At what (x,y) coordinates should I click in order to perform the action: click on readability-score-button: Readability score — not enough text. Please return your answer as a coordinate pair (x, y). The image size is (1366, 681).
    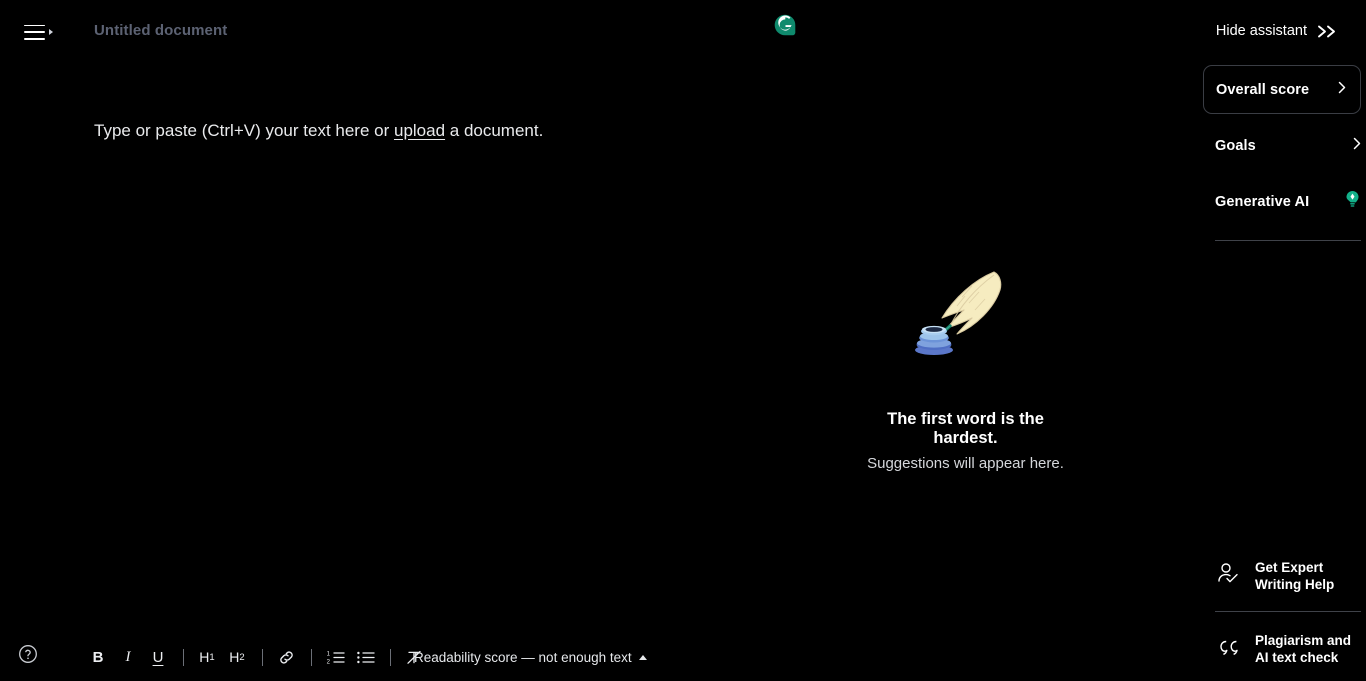
    Looking at the image, I should click on (530, 657).